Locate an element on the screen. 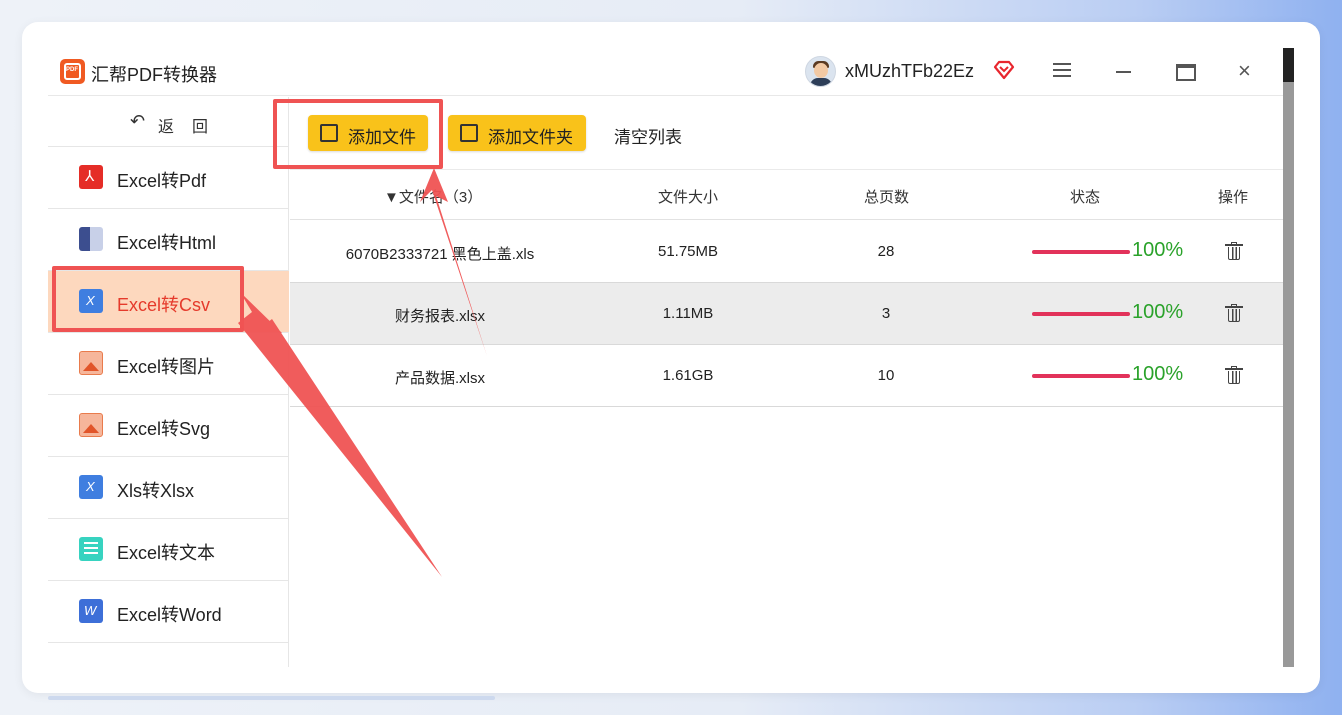 This screenshot has height=715, width=1342. sidebar-item-label: Excel转图片 is located at coordinates (166, 367).